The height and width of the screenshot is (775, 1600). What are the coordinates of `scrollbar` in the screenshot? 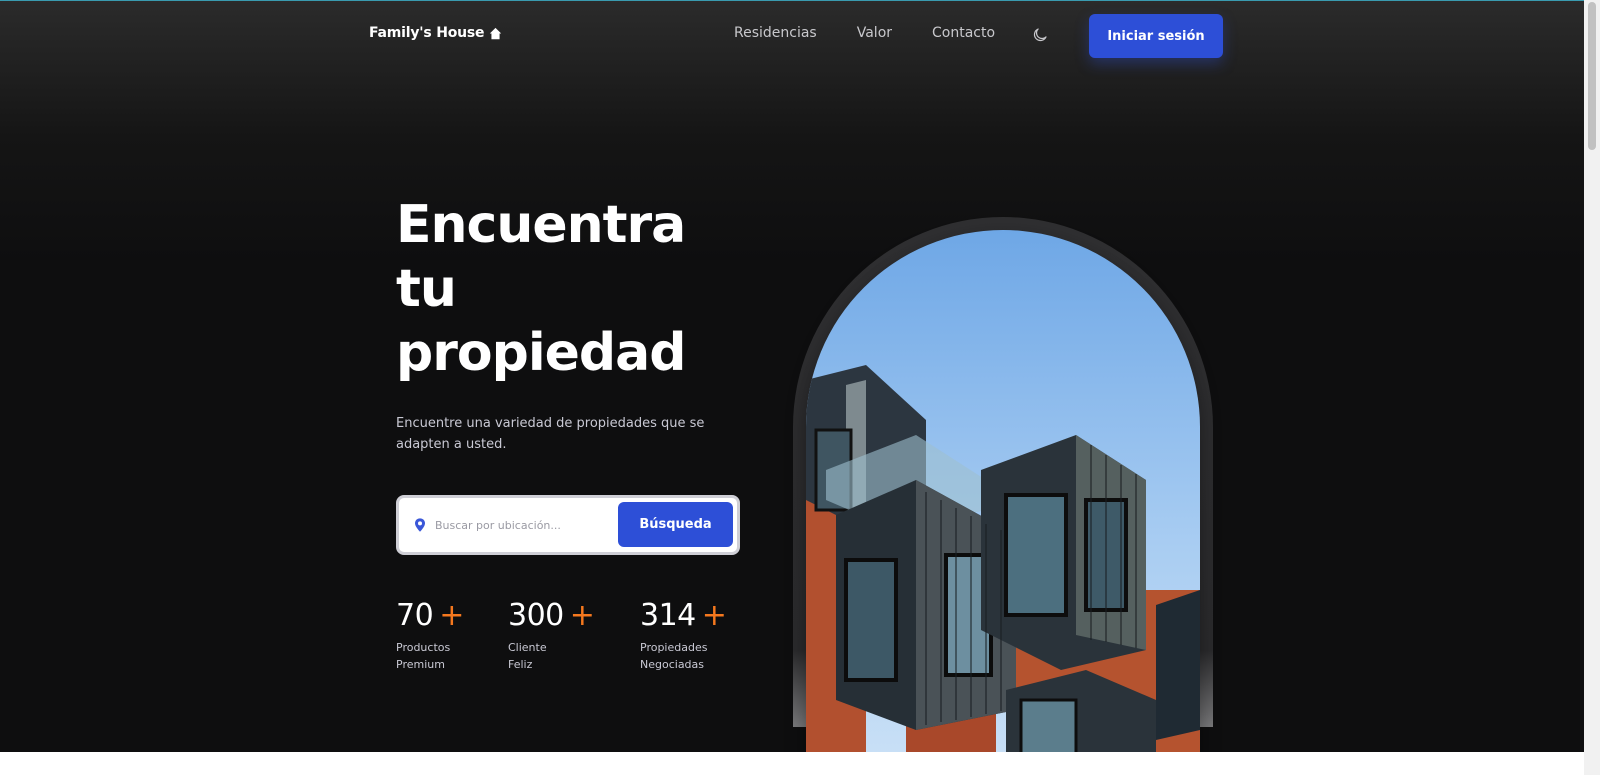 It's located at (1592, 387).